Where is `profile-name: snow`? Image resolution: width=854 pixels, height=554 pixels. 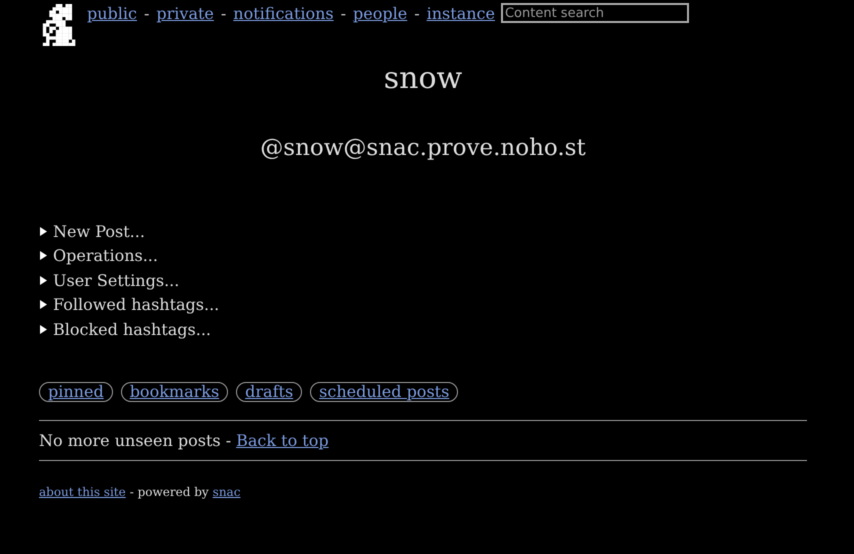
profile-name: snow is located at coordinates (423, 79).